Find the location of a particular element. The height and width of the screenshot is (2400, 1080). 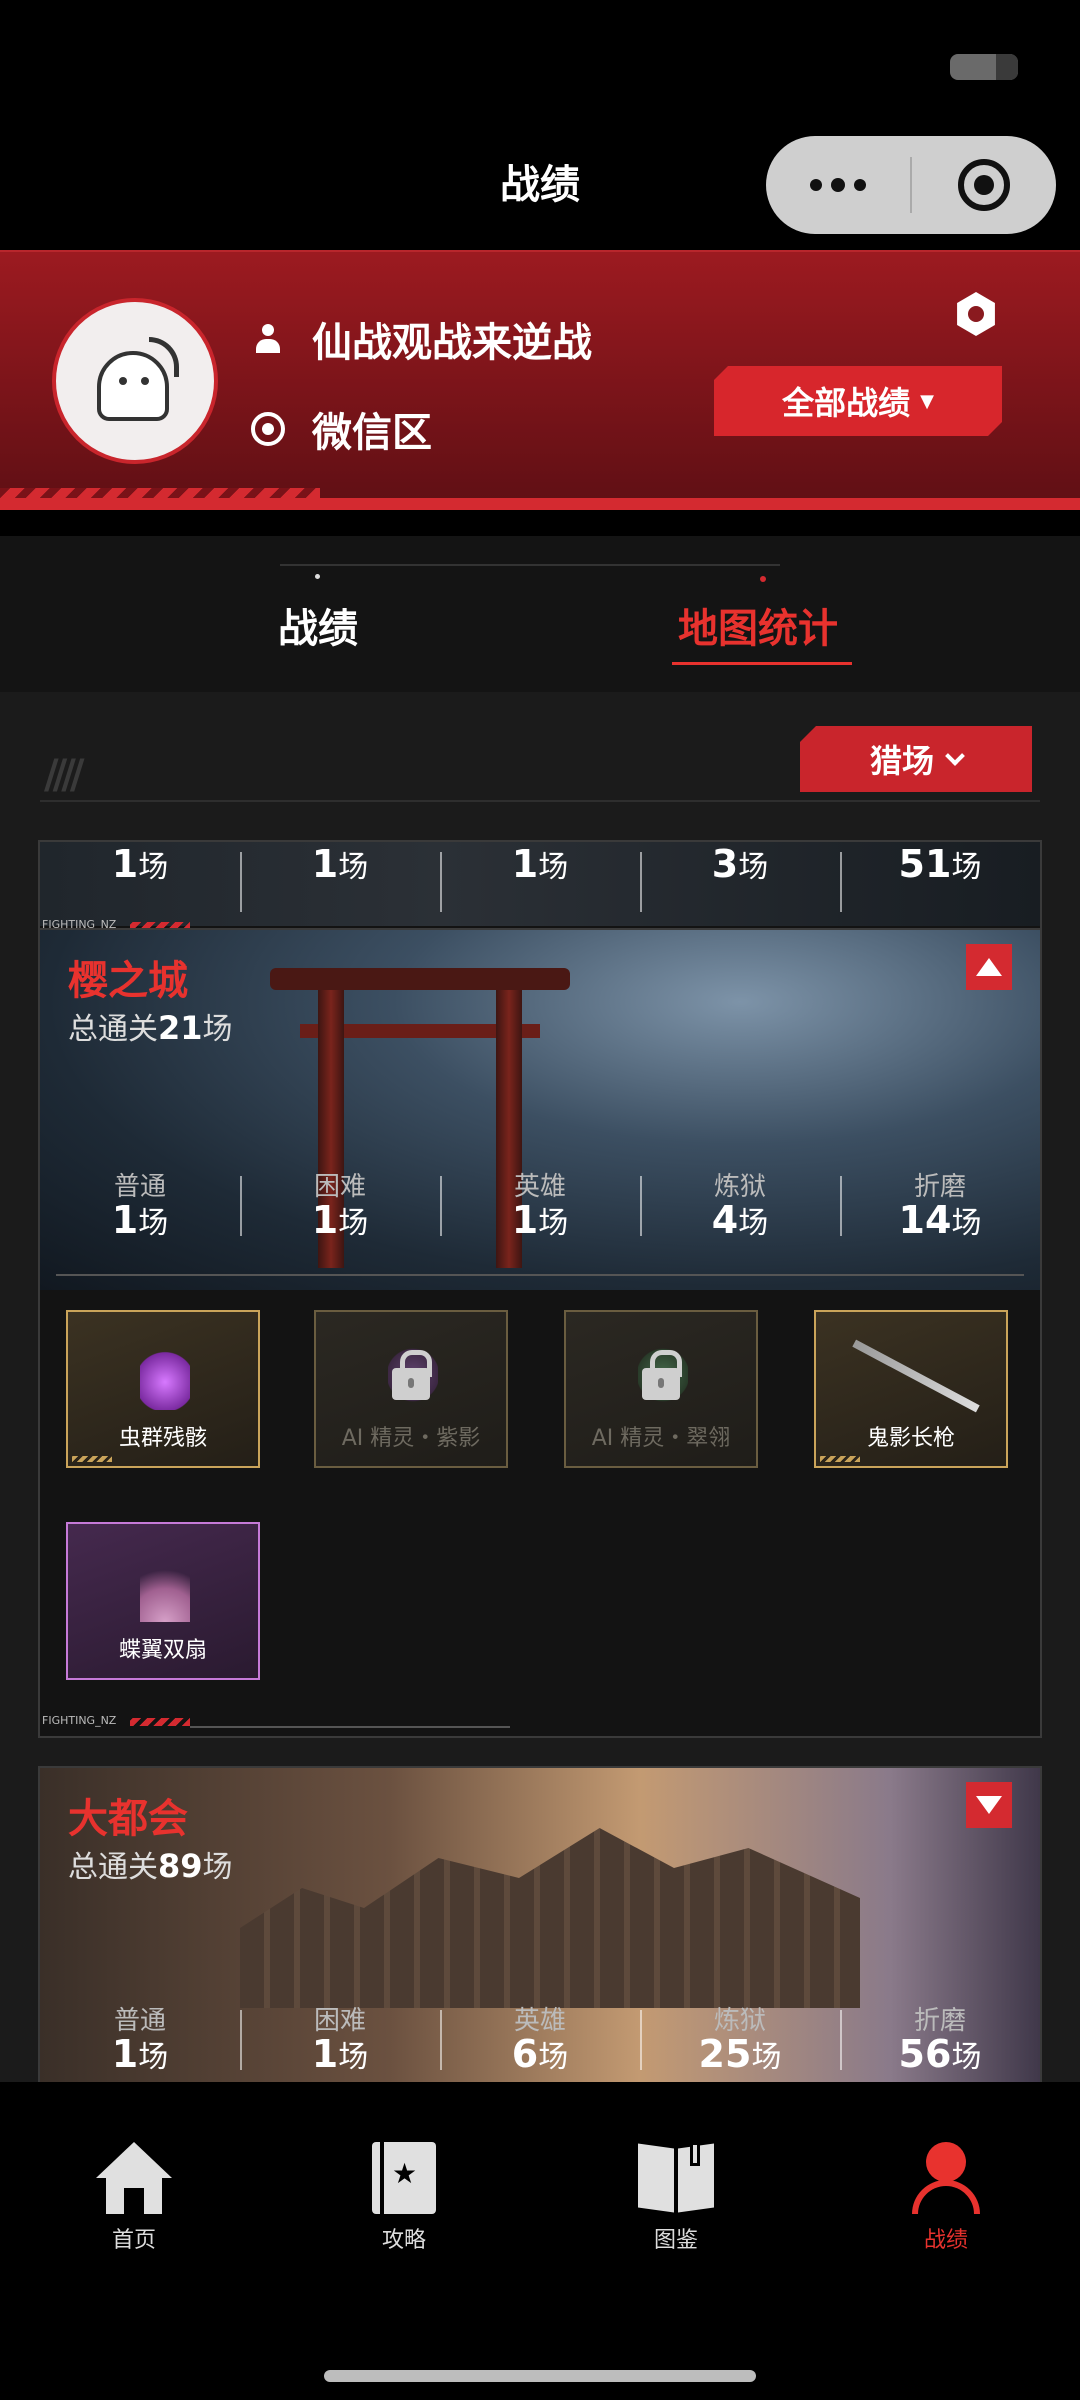

status-bar is located at coordinates (540, 65).